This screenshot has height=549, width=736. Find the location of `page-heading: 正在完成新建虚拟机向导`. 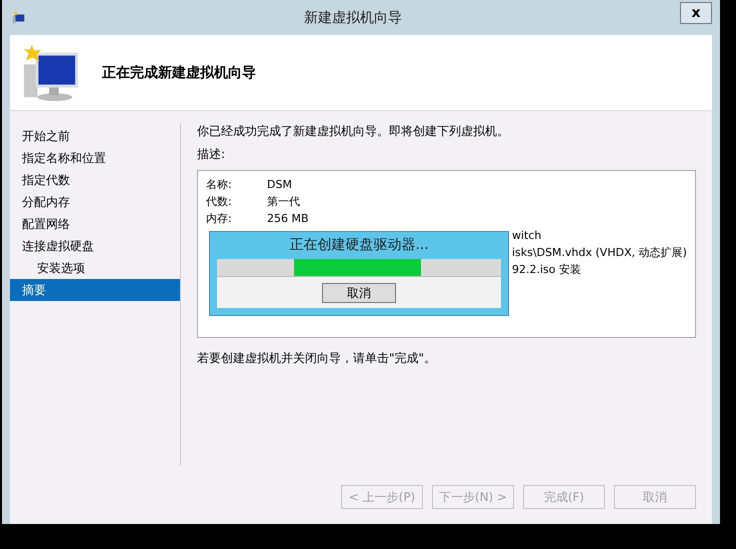

page-heading: 正在完成新建虚拟机向导 is located at coordinates (179, 73).